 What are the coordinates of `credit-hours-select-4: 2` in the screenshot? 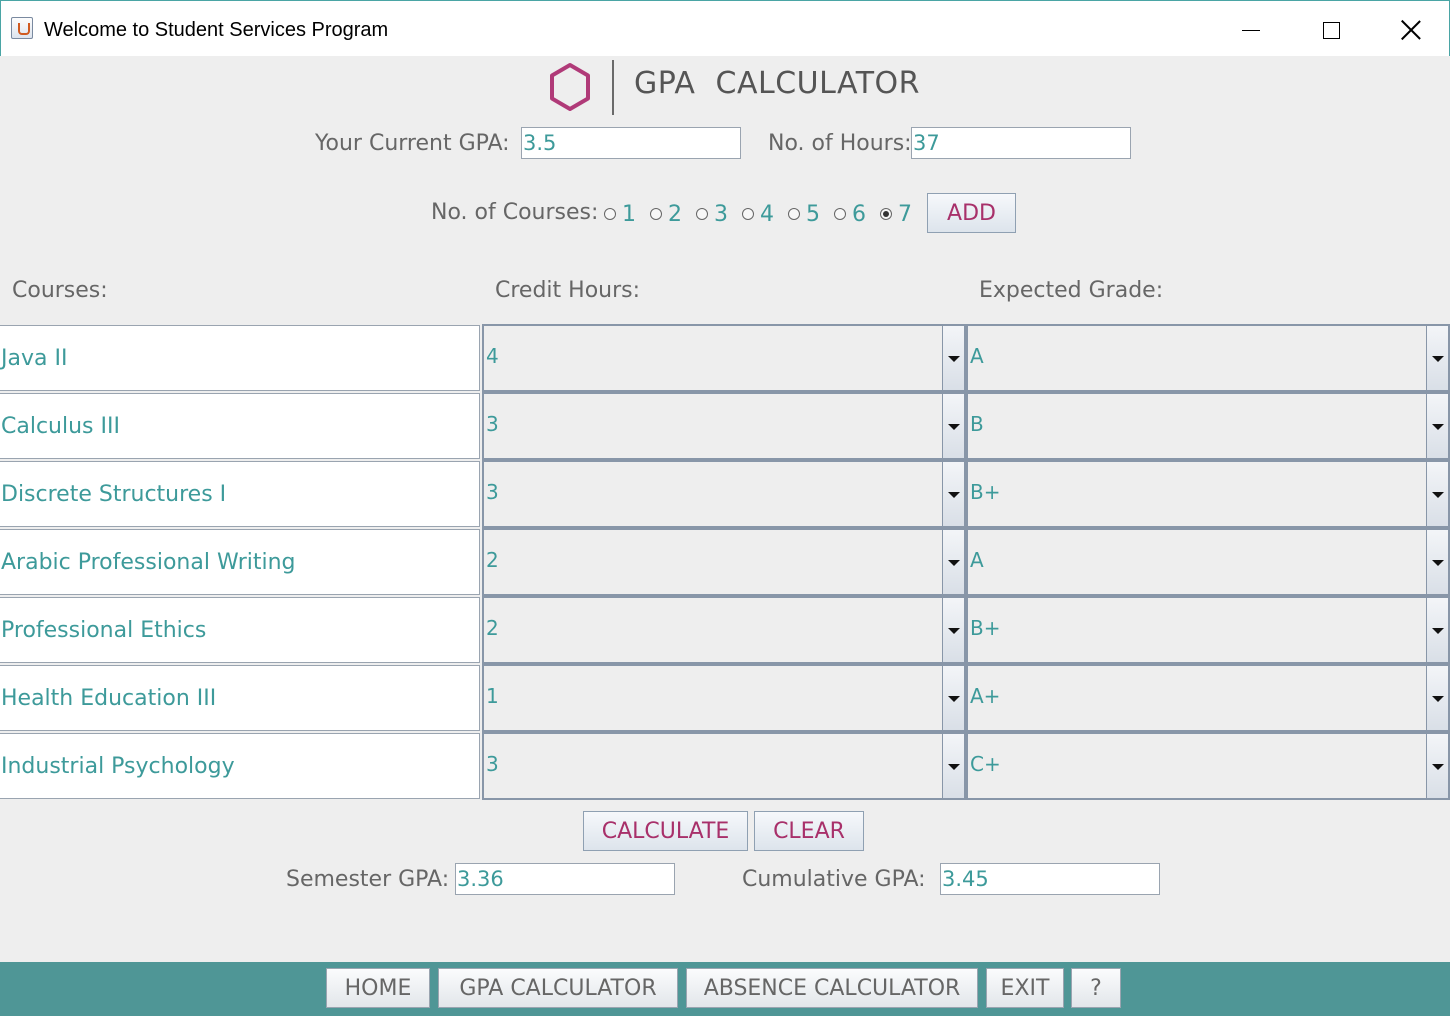 It's located at (724, 562).